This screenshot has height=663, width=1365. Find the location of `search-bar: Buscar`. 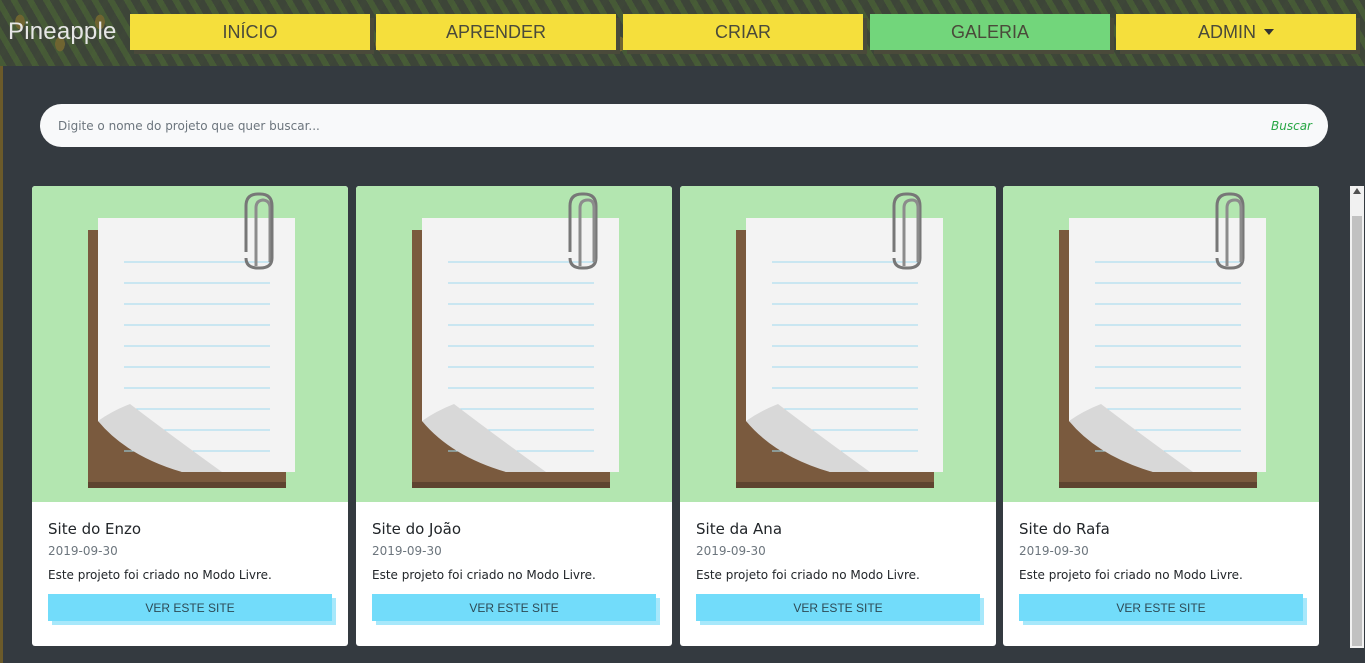

search-bar: Buscar is located at coordinates (684, 125).